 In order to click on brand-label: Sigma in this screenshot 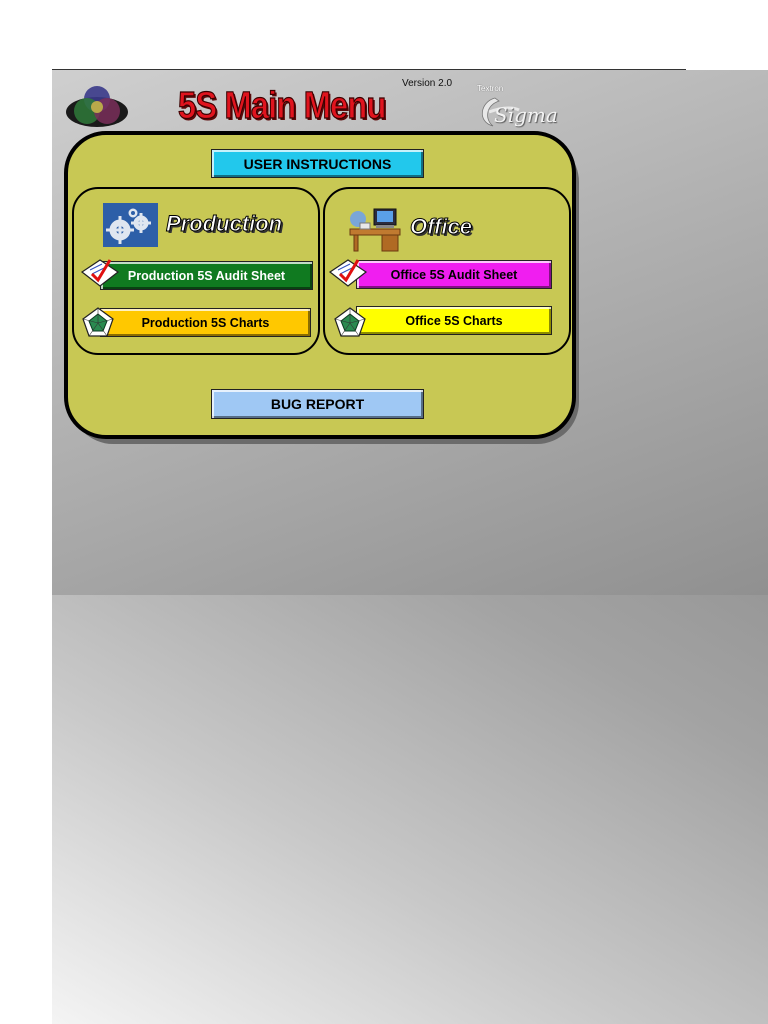, I will do `click(526, 115)`.